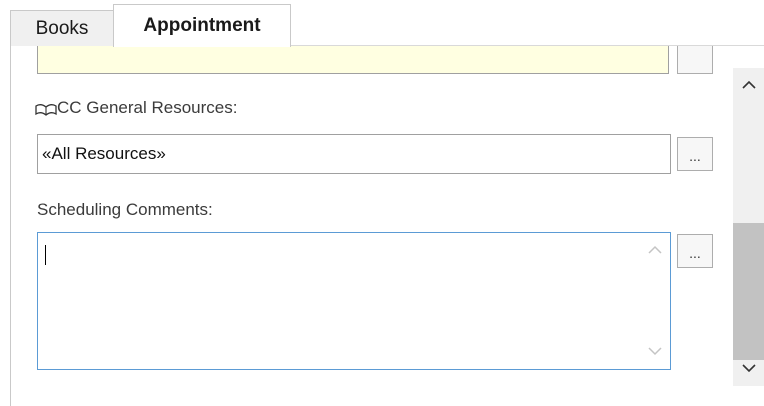 The height and width of the screenshot is (406, 764). I want to click on scrollbar-thumb, so click(748, 291).